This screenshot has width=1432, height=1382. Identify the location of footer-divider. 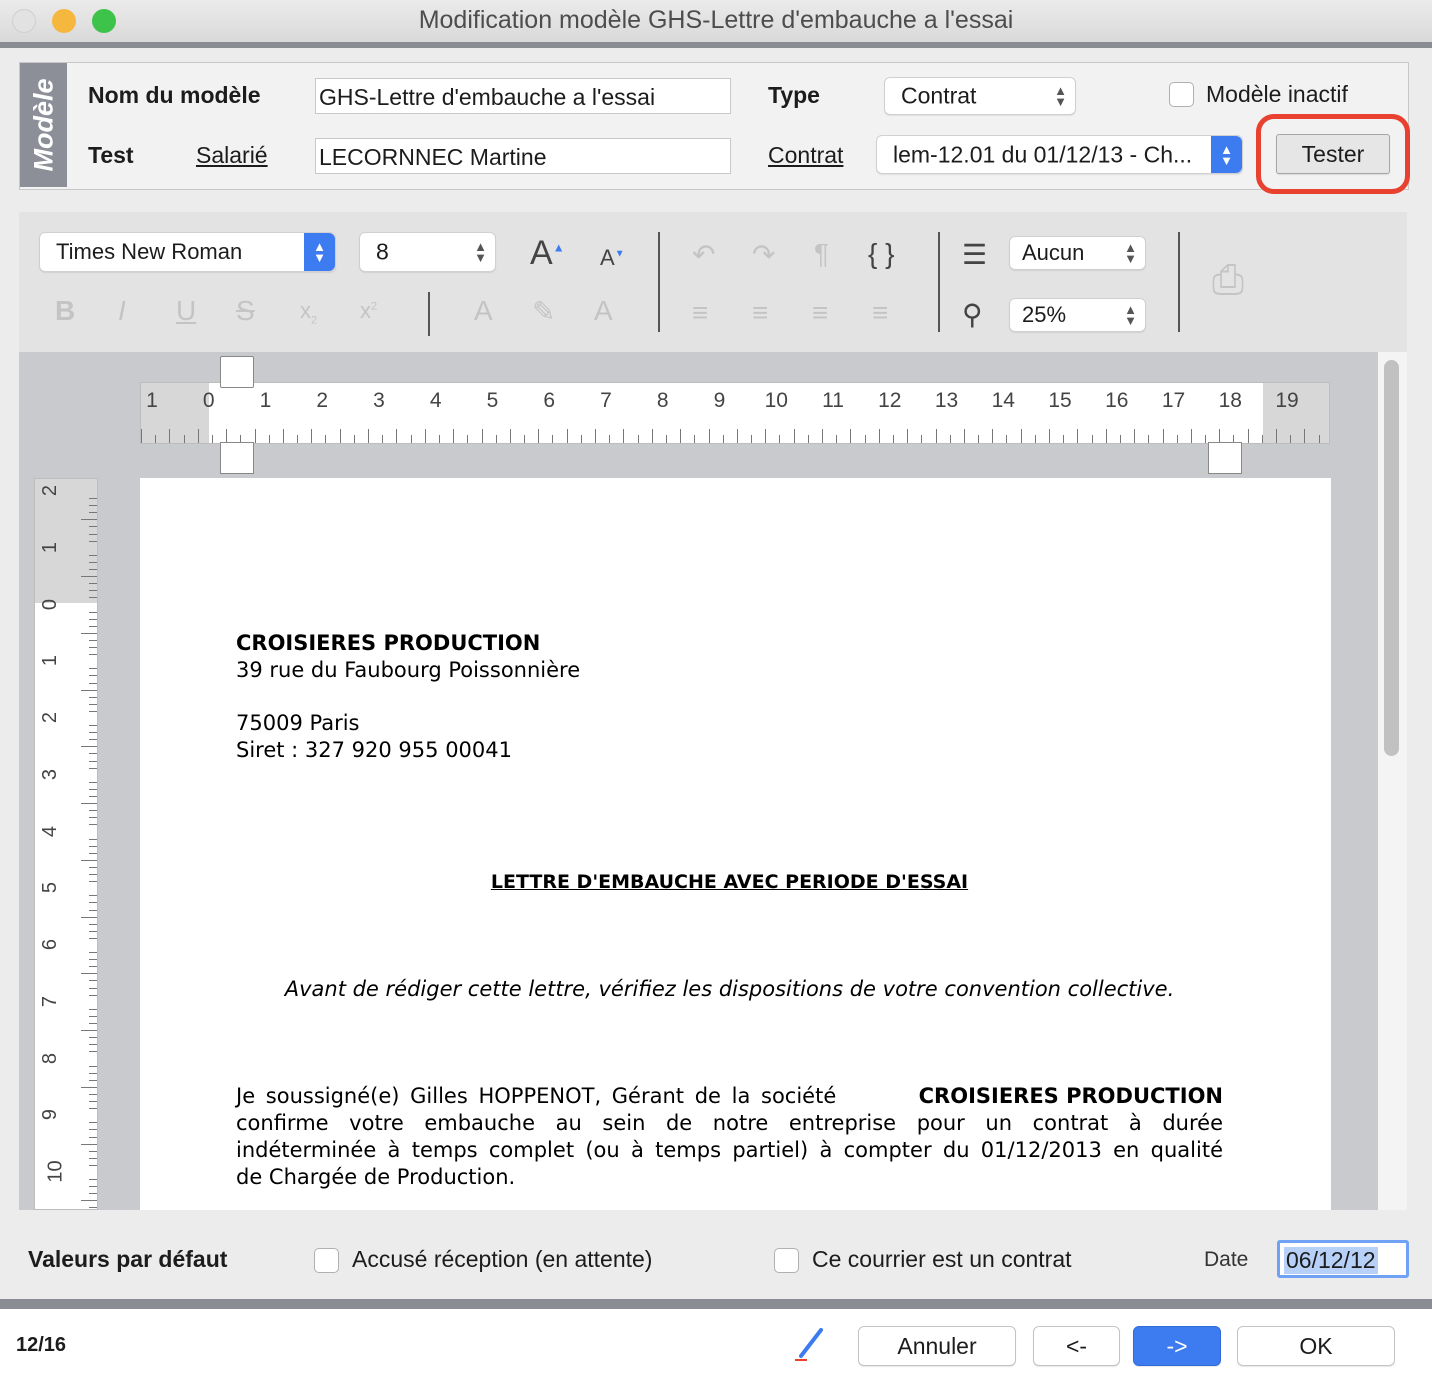
(716, 1304).